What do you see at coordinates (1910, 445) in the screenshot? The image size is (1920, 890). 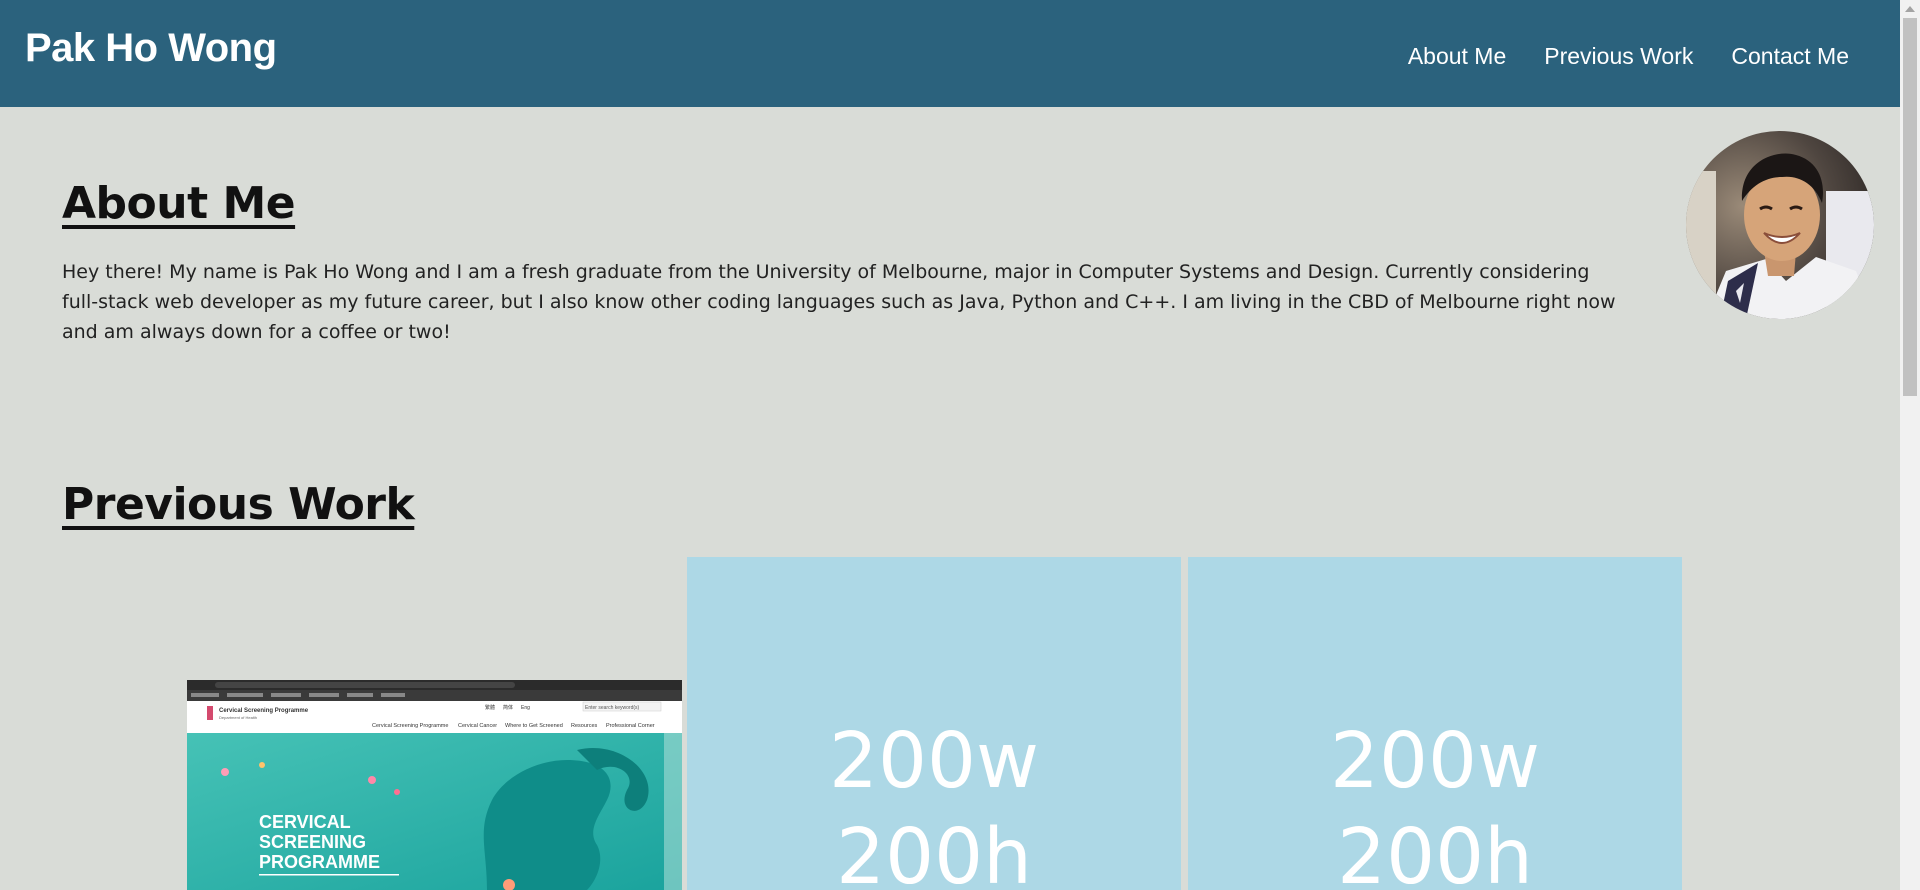 I see `vertical-scrollbar` at bounding box center [1910, 445].